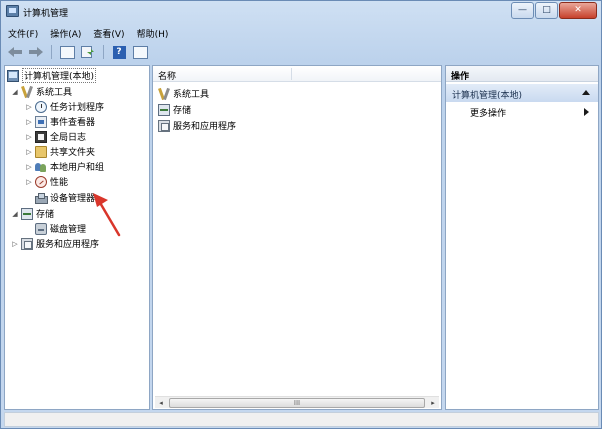  Describe the element at coordinates (52, 75) in the screenshot. I see `tree-item-computer-management-local: 计算机管理(本地)` at that location.